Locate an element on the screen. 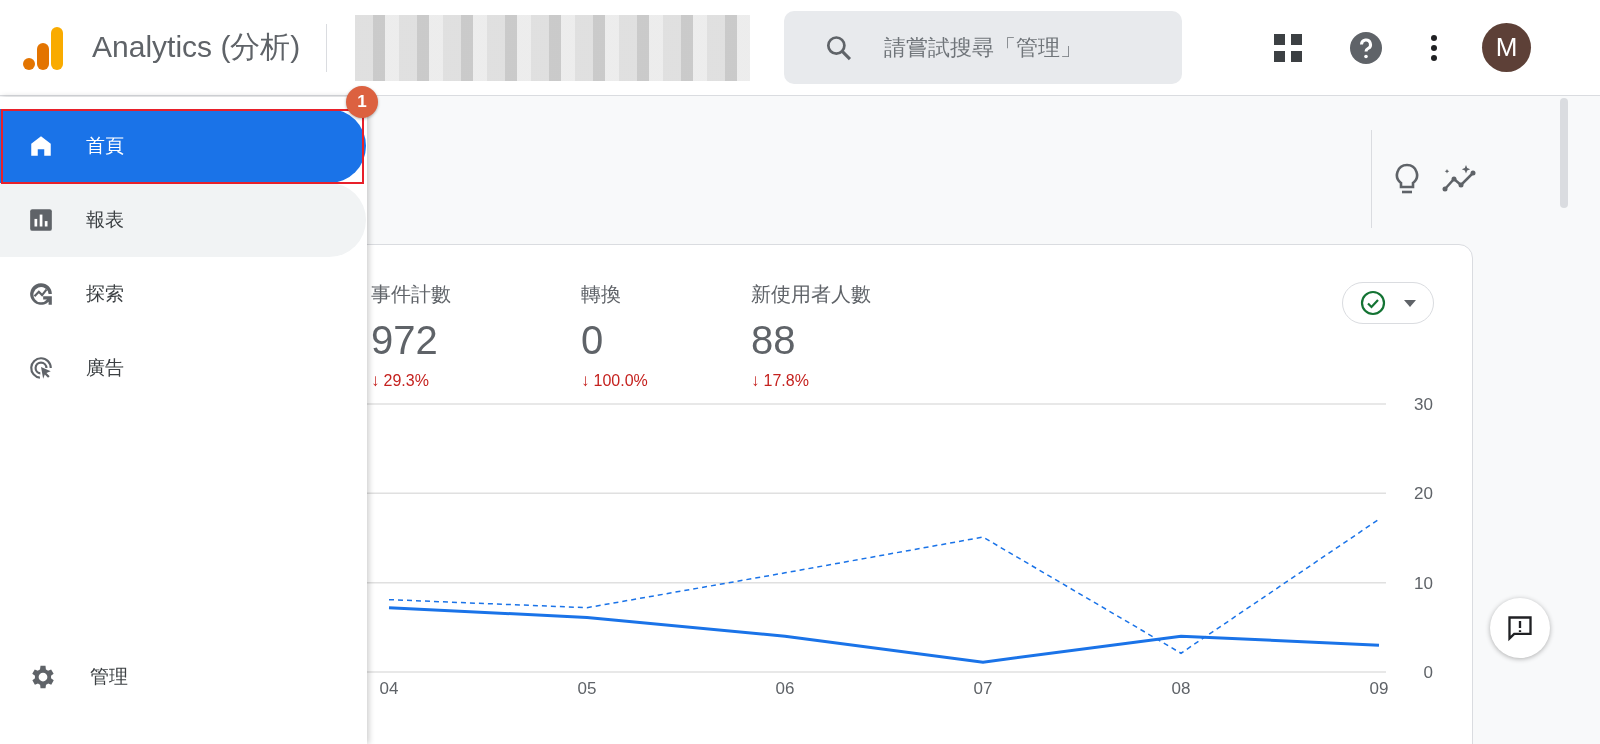  x-axis-label: 05 is located at coordinates (587, 688).